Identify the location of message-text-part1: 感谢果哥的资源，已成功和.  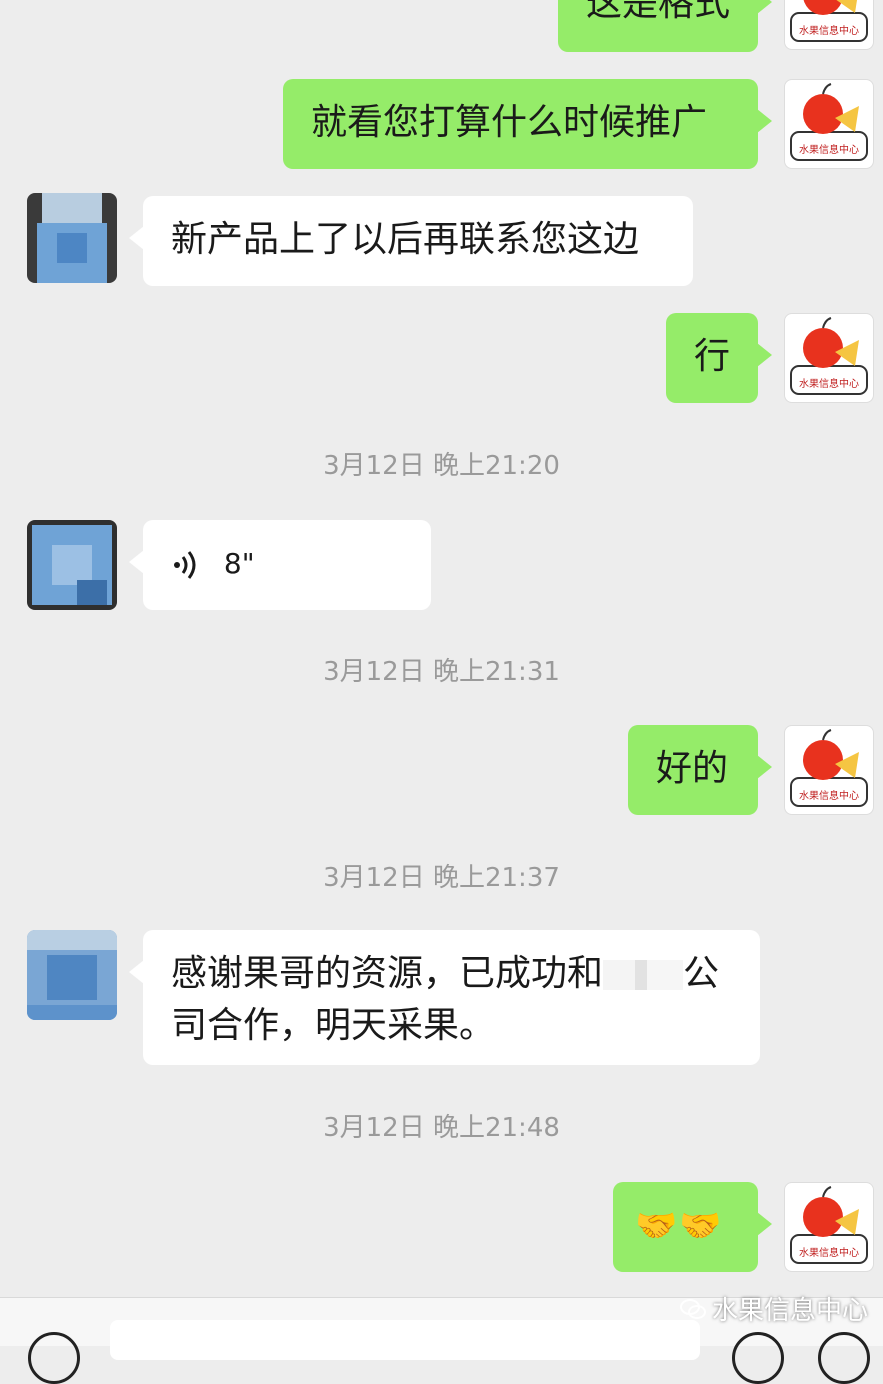
(387, 973).